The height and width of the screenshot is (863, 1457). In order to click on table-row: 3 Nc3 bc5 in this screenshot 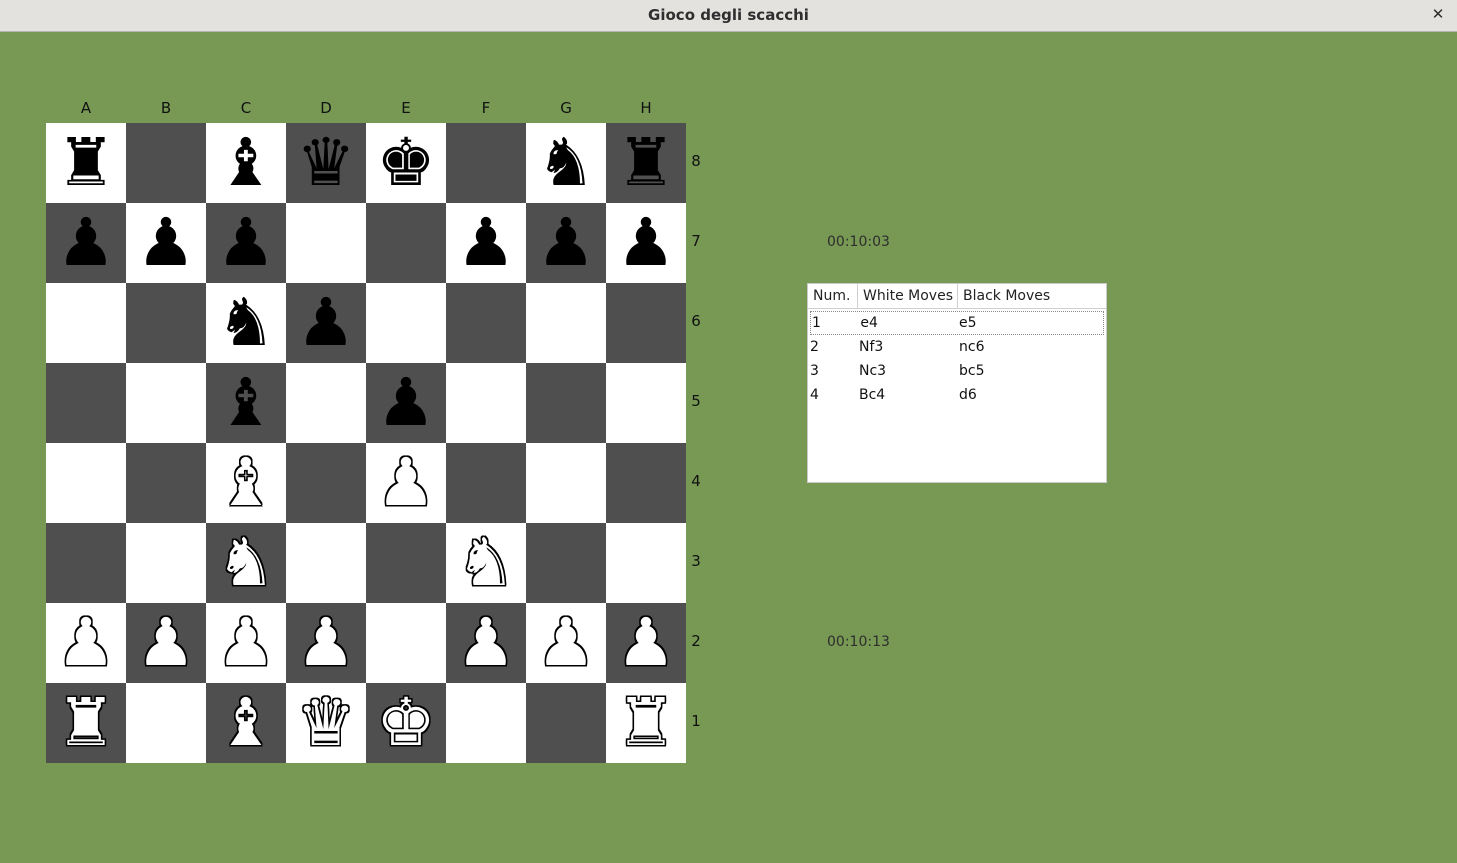, I will do `click(957, 371)`.